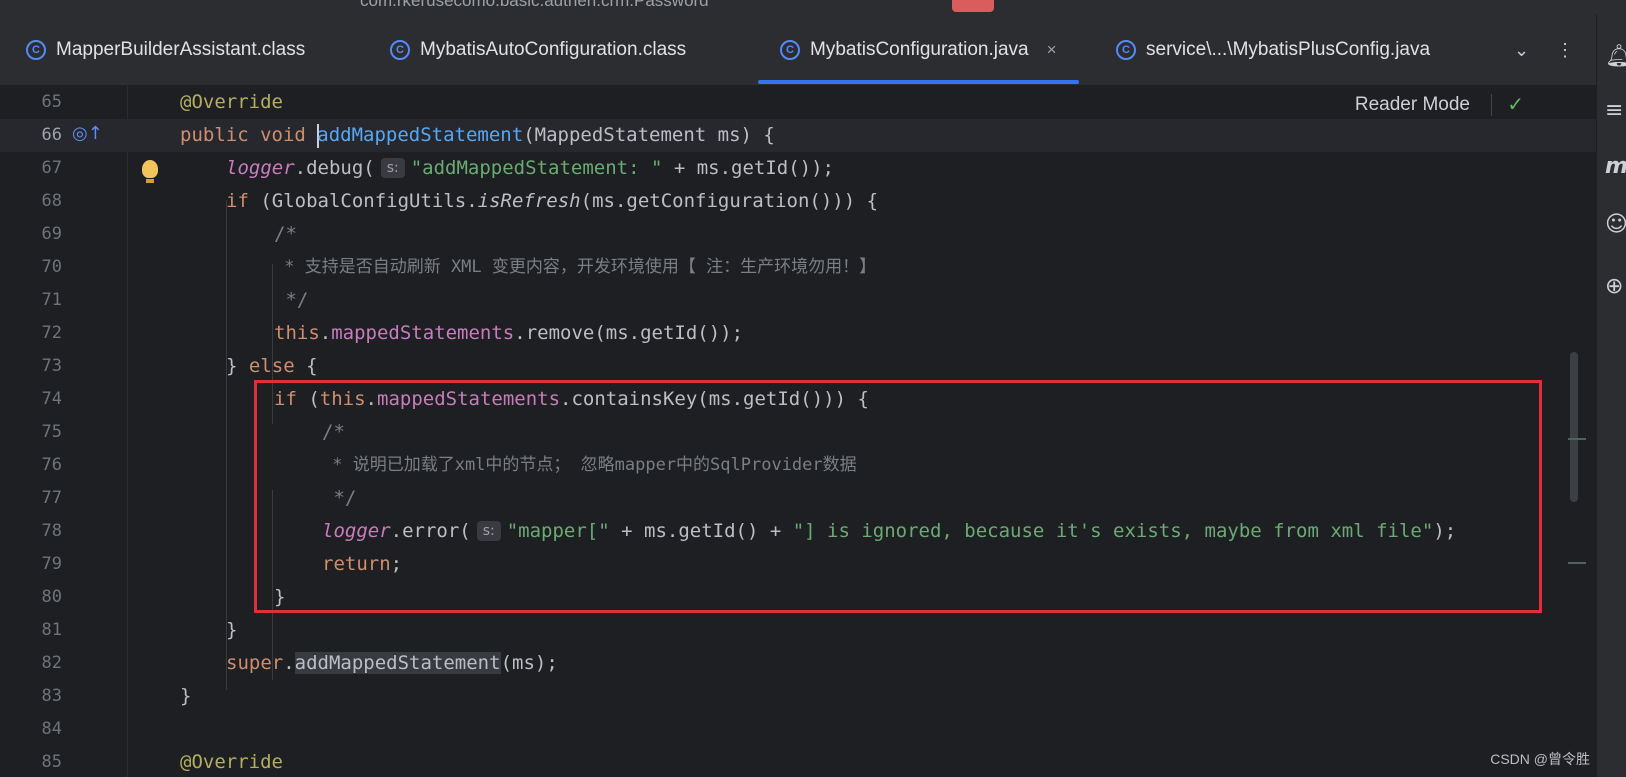 The width and height of the screenshot is (1626, 777). I want to click on token: public void, so click(249, 135).